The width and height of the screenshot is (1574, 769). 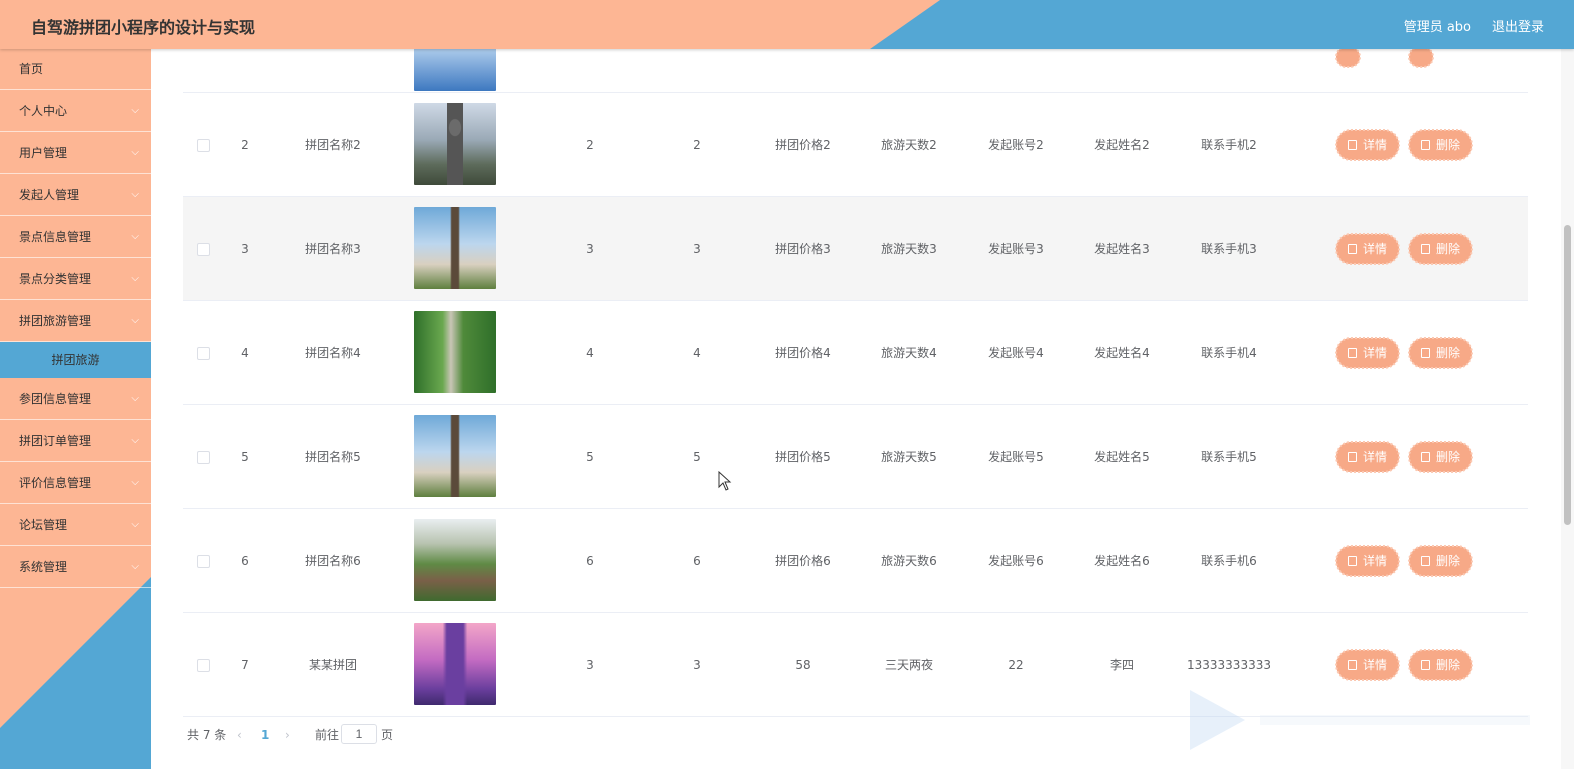 What do you see at coordinates (1567, 375) in the screenshot?
I see `scrollbar-thumb` at bounding box center [1567, 375].